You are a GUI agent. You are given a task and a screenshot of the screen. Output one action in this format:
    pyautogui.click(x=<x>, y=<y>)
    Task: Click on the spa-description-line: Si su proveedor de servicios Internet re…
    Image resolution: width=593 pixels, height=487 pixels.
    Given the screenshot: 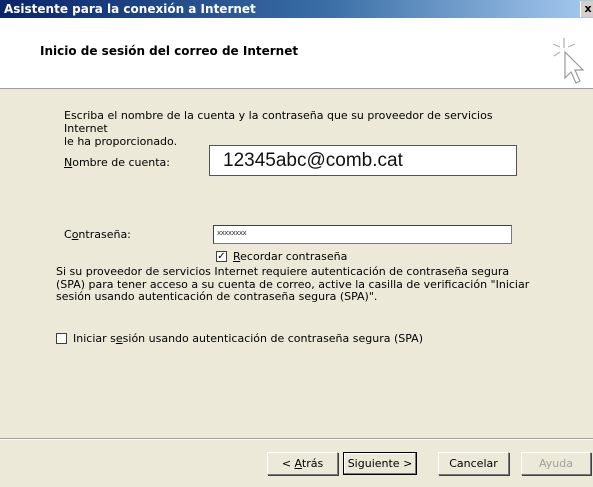 What is the action you would take?
    pyautogui.click(x=283, y=271)
    